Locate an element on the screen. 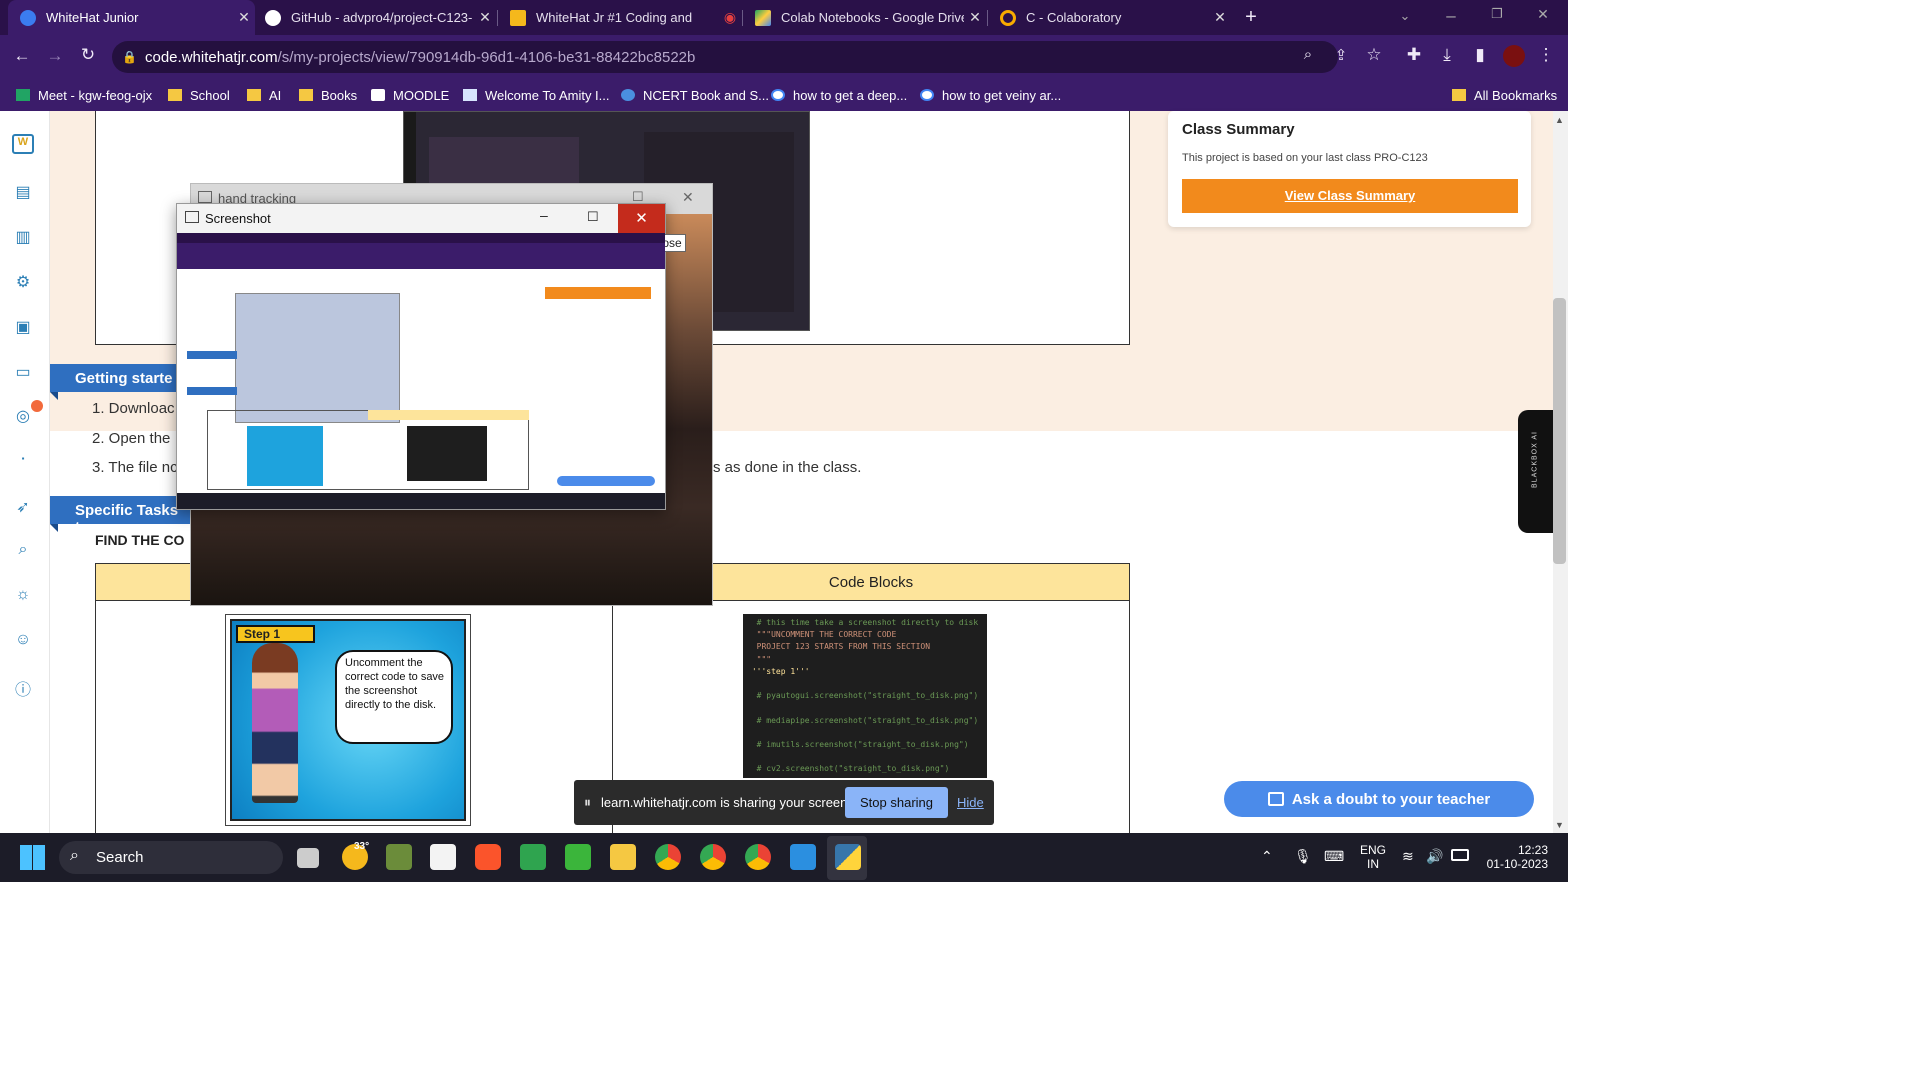 The width and height of the screenshot is (1920, 1080). search-doc-icon: ⌕ is located at coordinates (23, 551).